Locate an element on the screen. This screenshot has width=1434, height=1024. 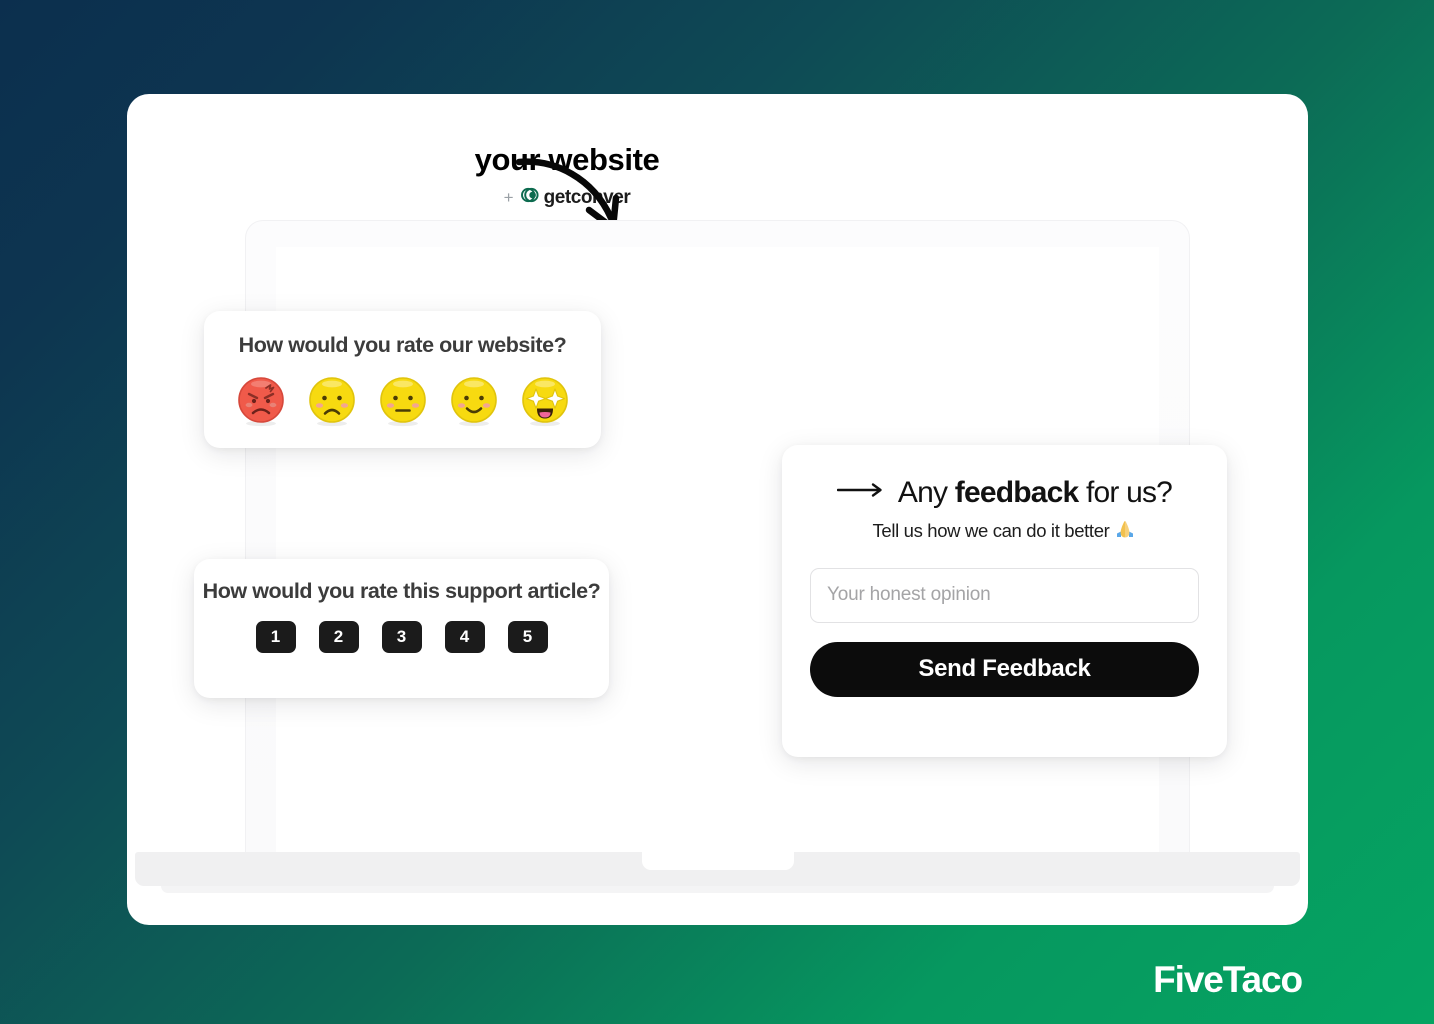
feedback-heading: Any feedback for us? is located at coordinates (1004, 493).